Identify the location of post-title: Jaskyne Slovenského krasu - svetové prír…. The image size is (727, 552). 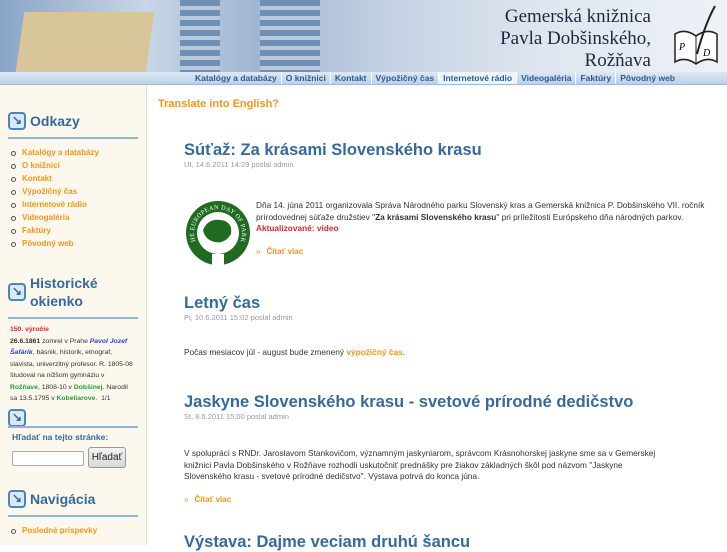
(454, 402).